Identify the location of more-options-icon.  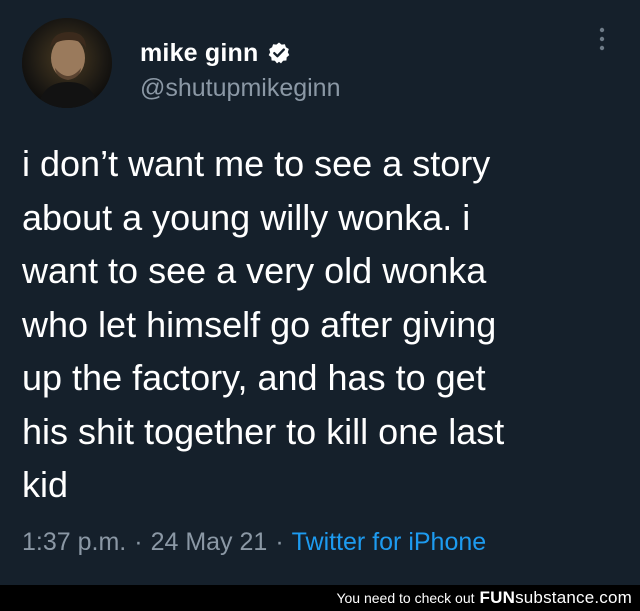
(602, 39).